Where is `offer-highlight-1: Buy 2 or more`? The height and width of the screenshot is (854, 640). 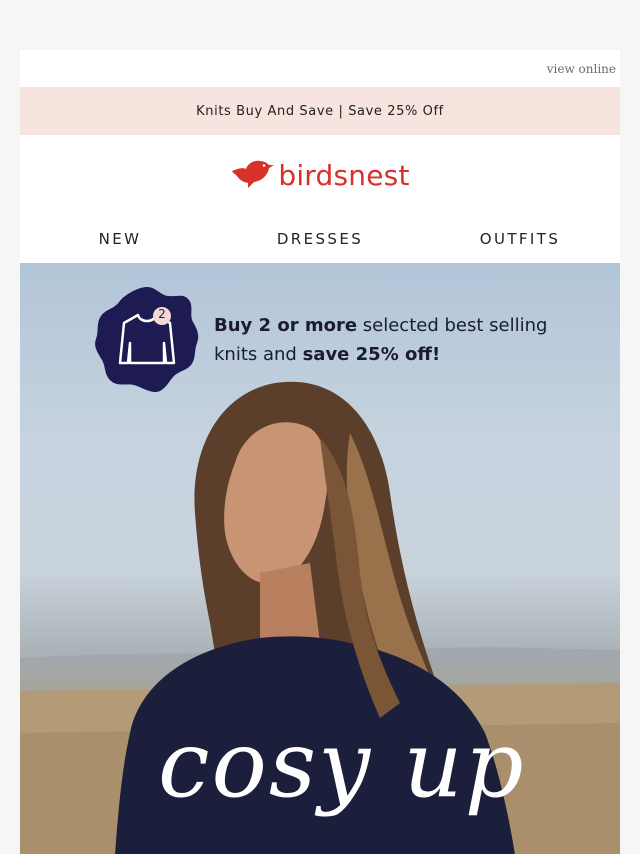
offer-highlight-1: Buy 2 or more is located at coordinates (286, 325).